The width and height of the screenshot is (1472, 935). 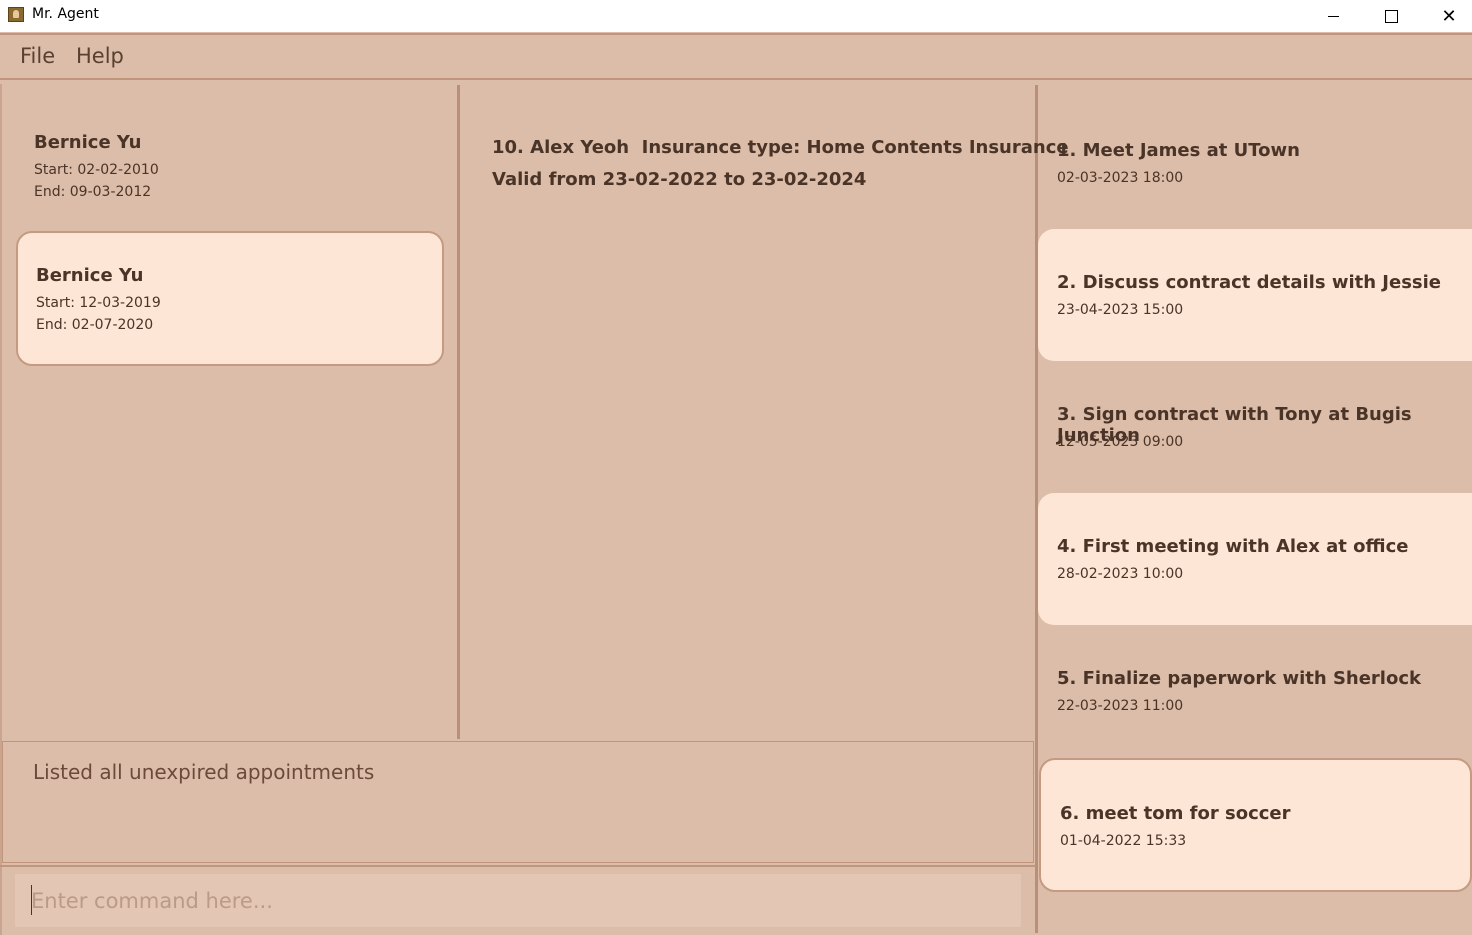 I want to click on appointment-time: 22-03-2023 11:00, so click(x=1120, y=706).